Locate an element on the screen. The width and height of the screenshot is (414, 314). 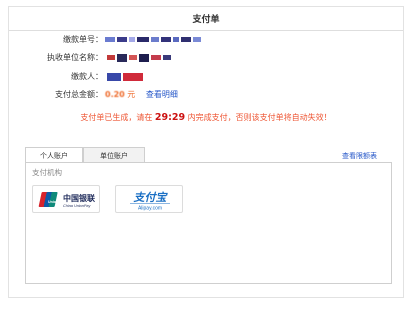
alipay-option: 支付宝 Alipay.com is located at coordinates (149, 199).